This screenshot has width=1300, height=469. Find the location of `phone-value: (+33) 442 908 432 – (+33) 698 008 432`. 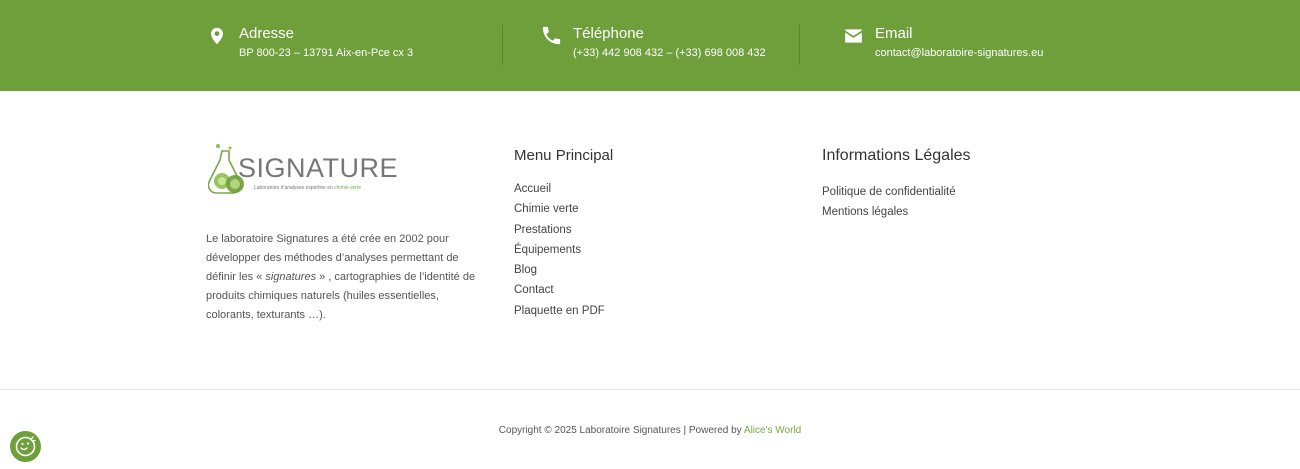

phone-value: (+33) 442 908 432 – (+33) 698 008 432 is located at coordinates (669, 53).